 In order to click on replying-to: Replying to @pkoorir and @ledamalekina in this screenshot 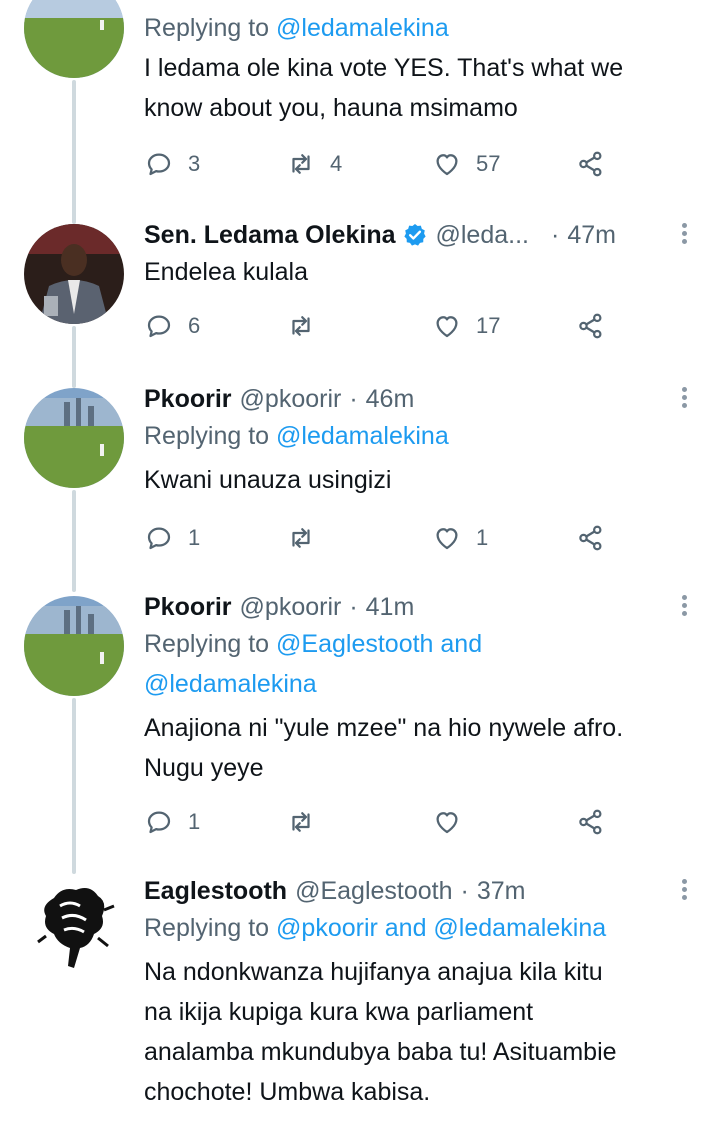, I will do `click(375, 928)`.